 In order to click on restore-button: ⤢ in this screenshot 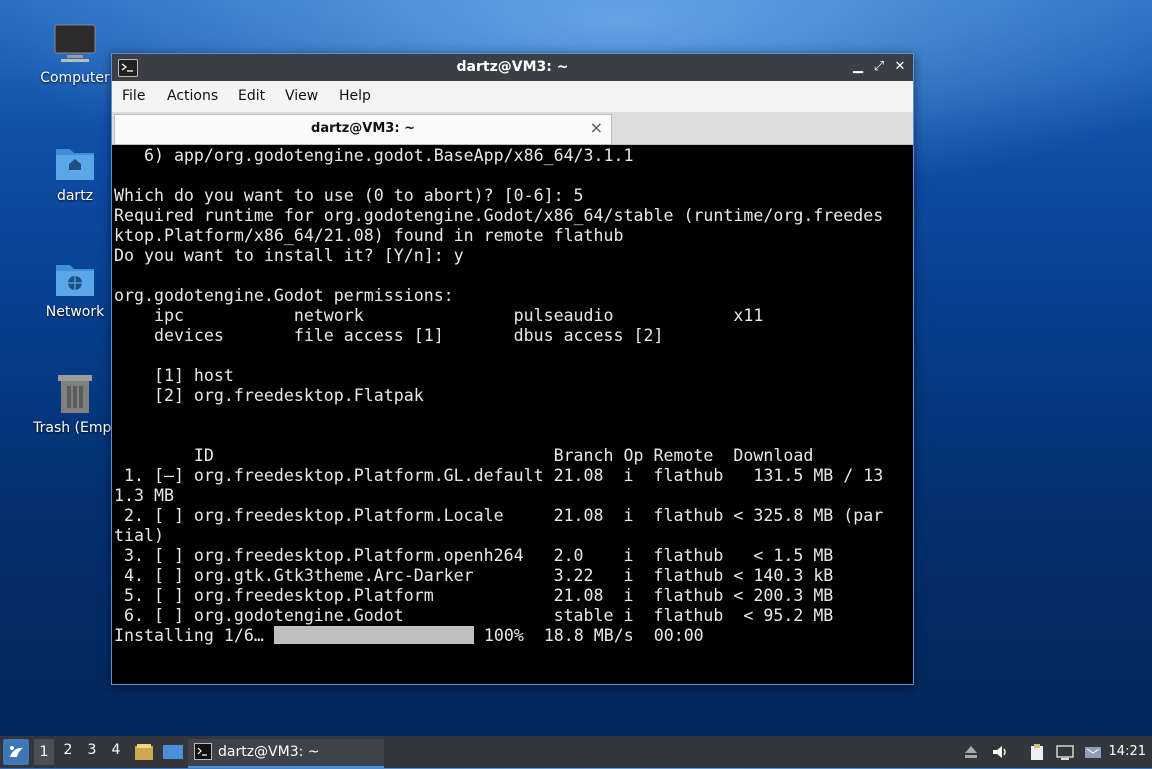, I will do `click(879, 67)`.